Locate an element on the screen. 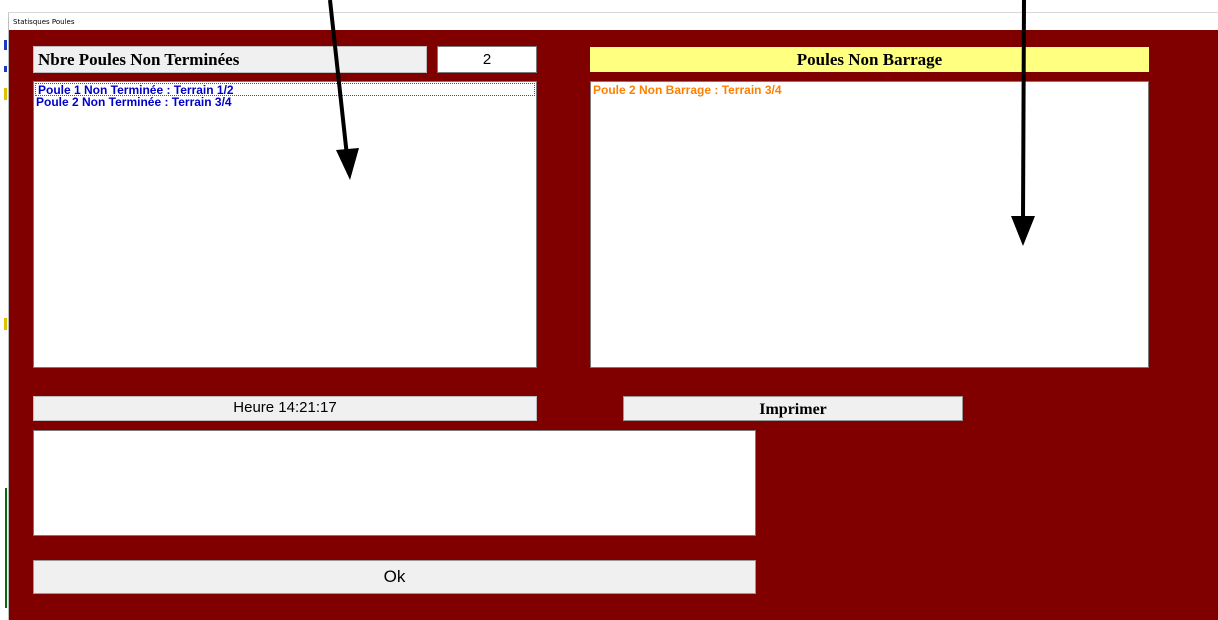 The image size is (1218, 620). print-button-label: Imprimer is located at coordinates (793, 409).